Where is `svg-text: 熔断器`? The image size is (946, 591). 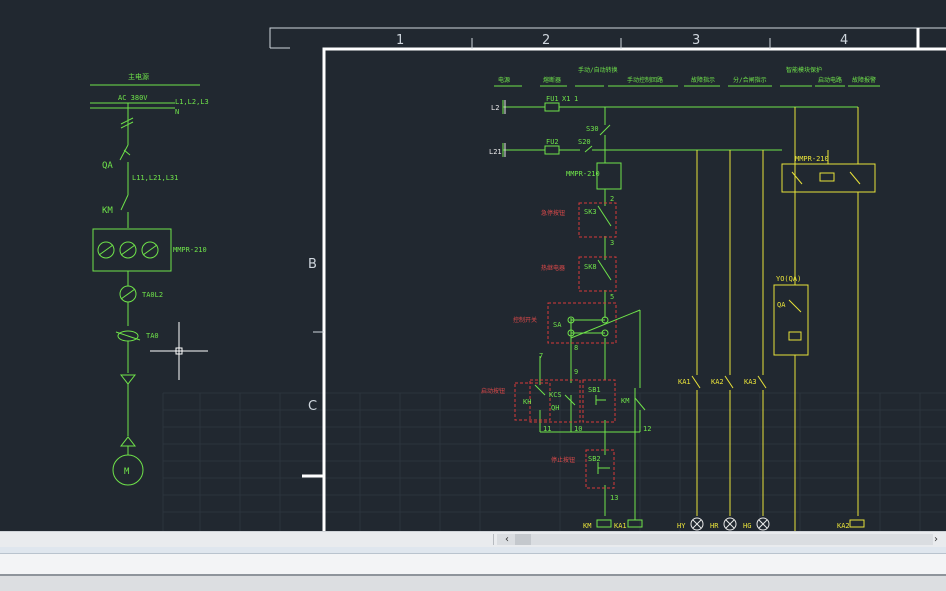
svg-text: 熔断器 is located at coordinates (552, 80).